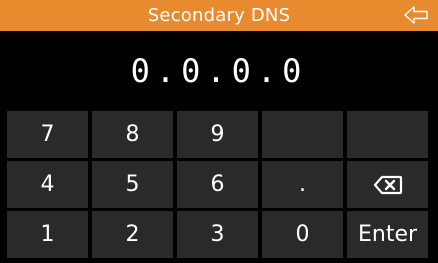 The image size is (438, 263). Describe the element at coordinates (132, 134) in the screenshot. I see `key-8: 8` at that location.